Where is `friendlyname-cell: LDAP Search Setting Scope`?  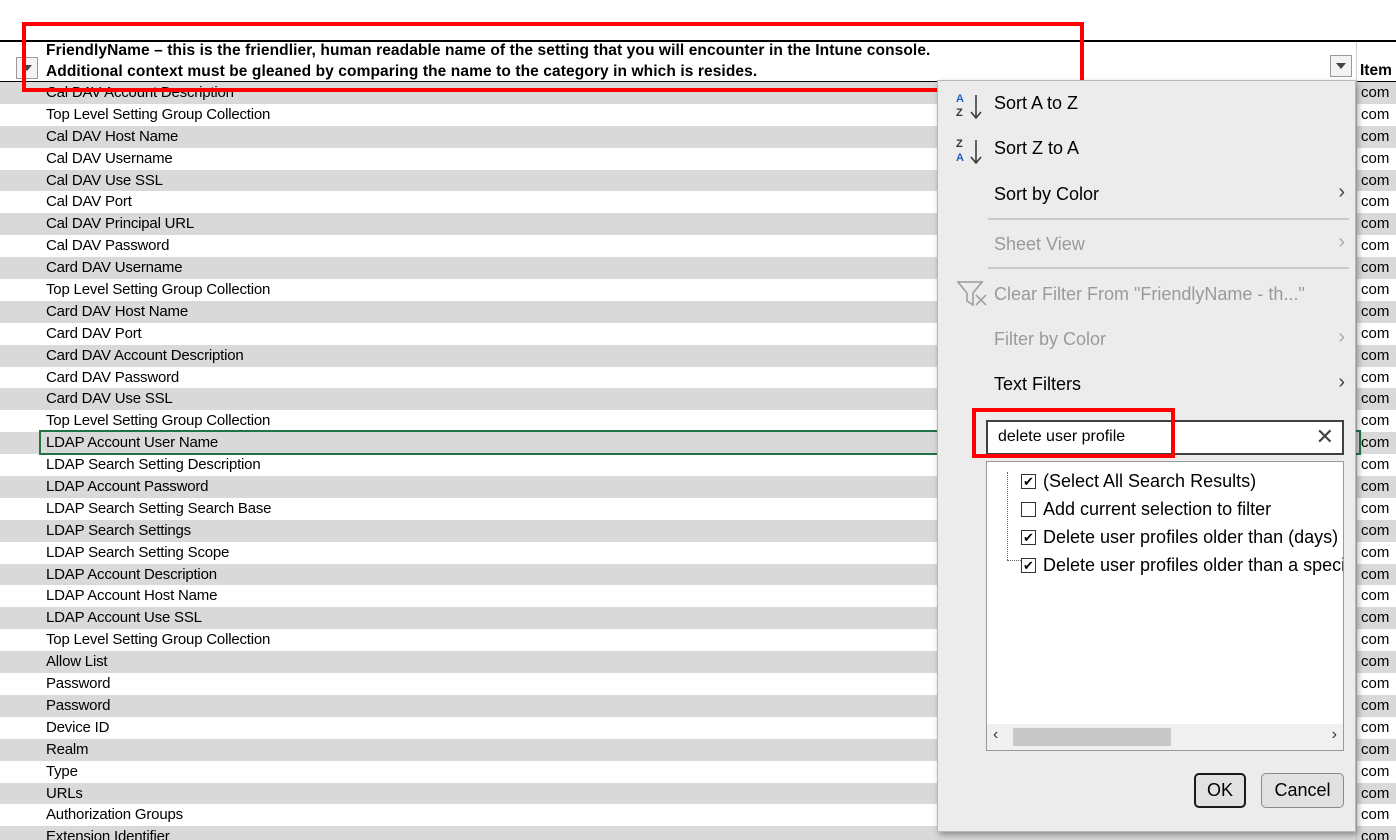 friendlyname-cell: LDAP Search Setting Scope is located at coordinates (137, 553).